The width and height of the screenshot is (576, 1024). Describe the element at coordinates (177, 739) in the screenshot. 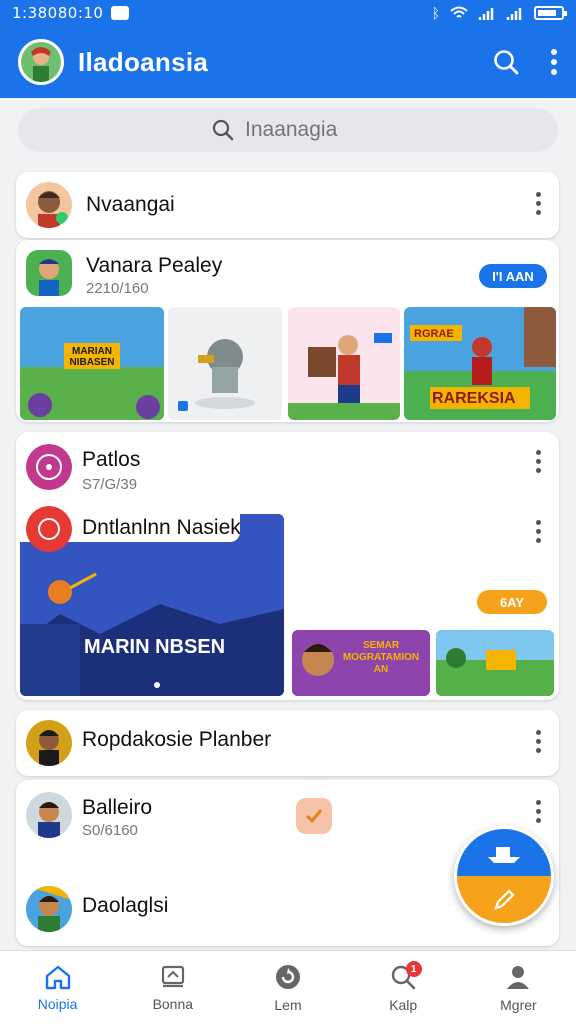

I see `card-title: Ropdakosie Planber` at that location.